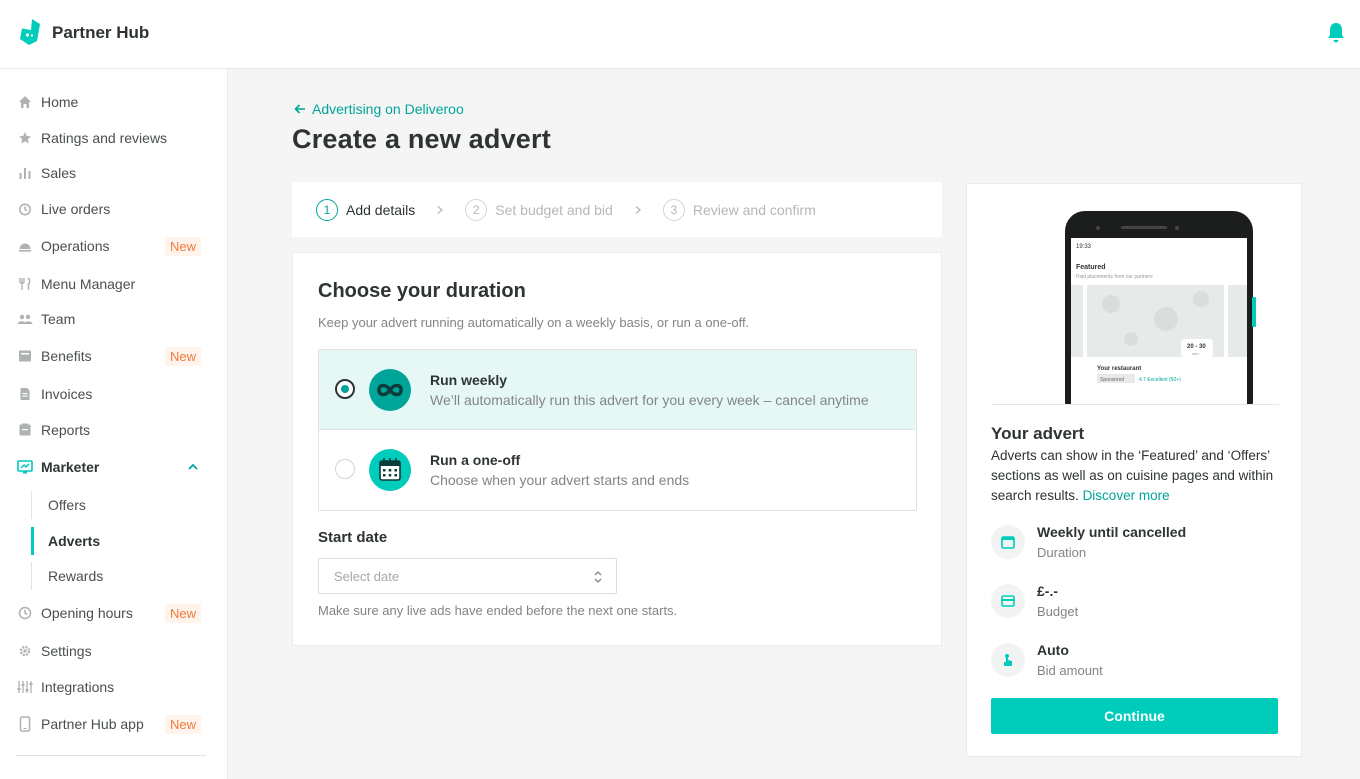 The height and width of the screenshot is (779, 1360). I want to click on phone-icon, so click(25, 724).